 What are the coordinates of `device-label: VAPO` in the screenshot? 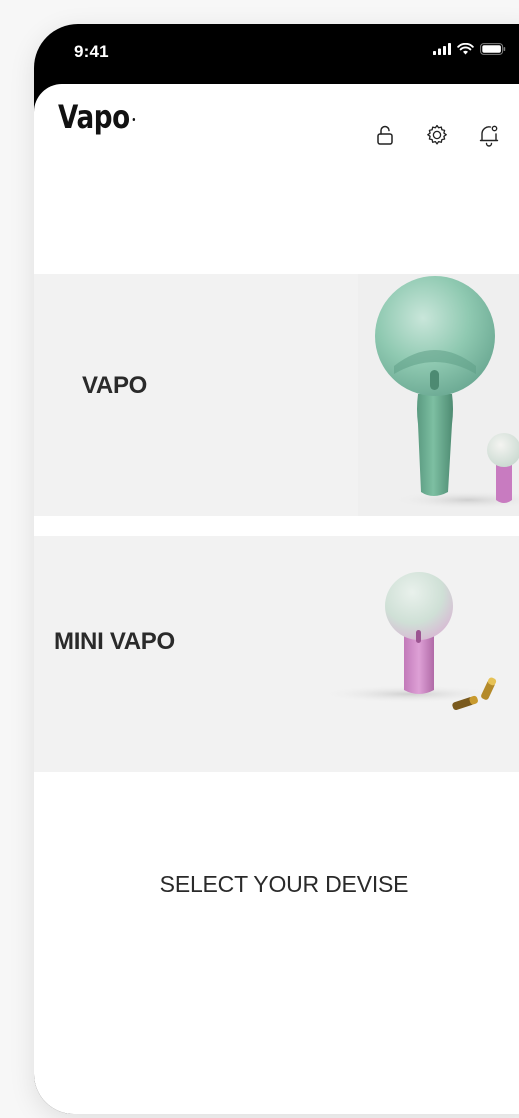 It's located at (115, 385).